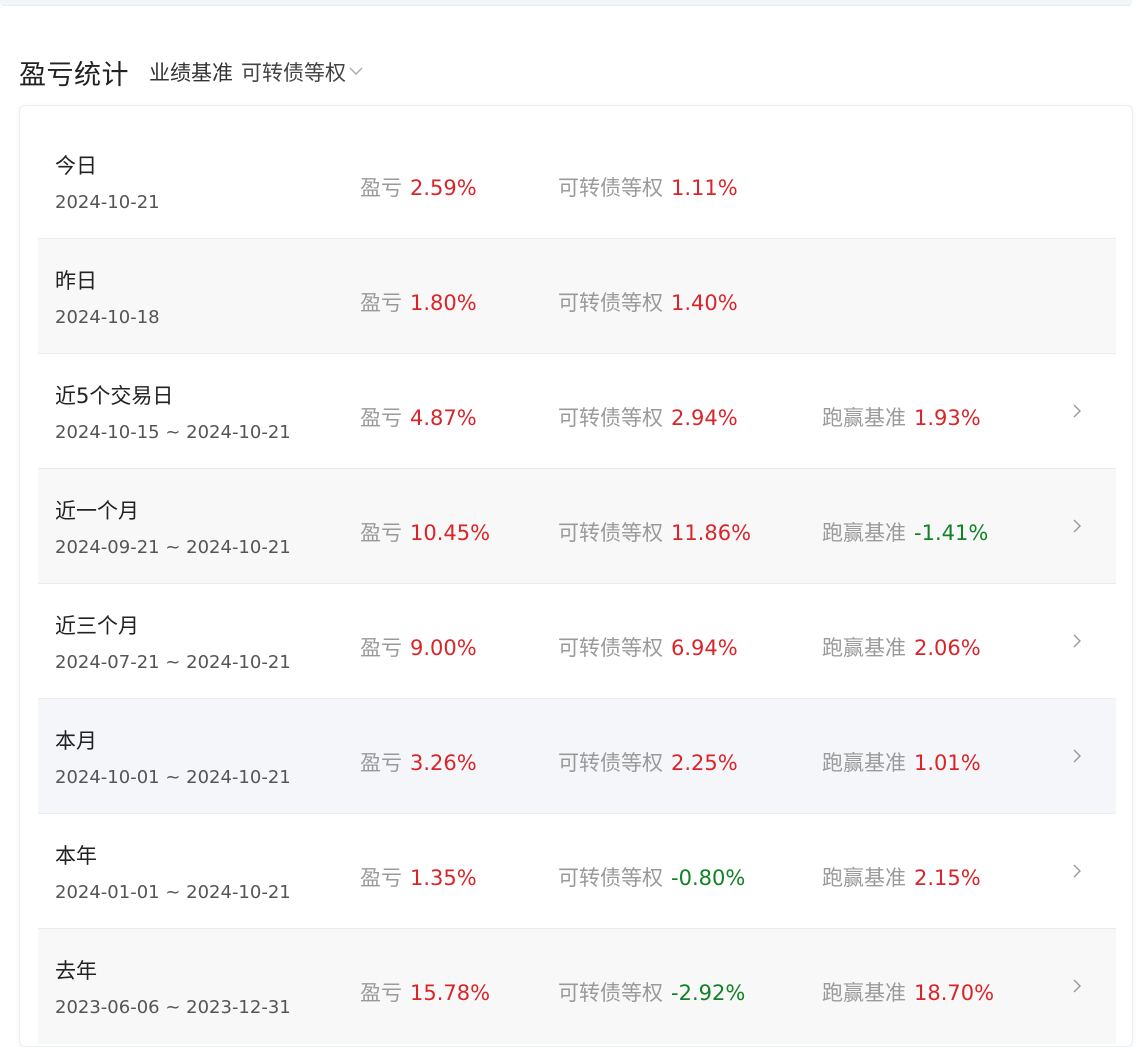 The width and height of the screenshot is (1140, 1047). Describe the element at coordinates (566, 3) in the screenshot. I see `top-bar-strip` at that location.